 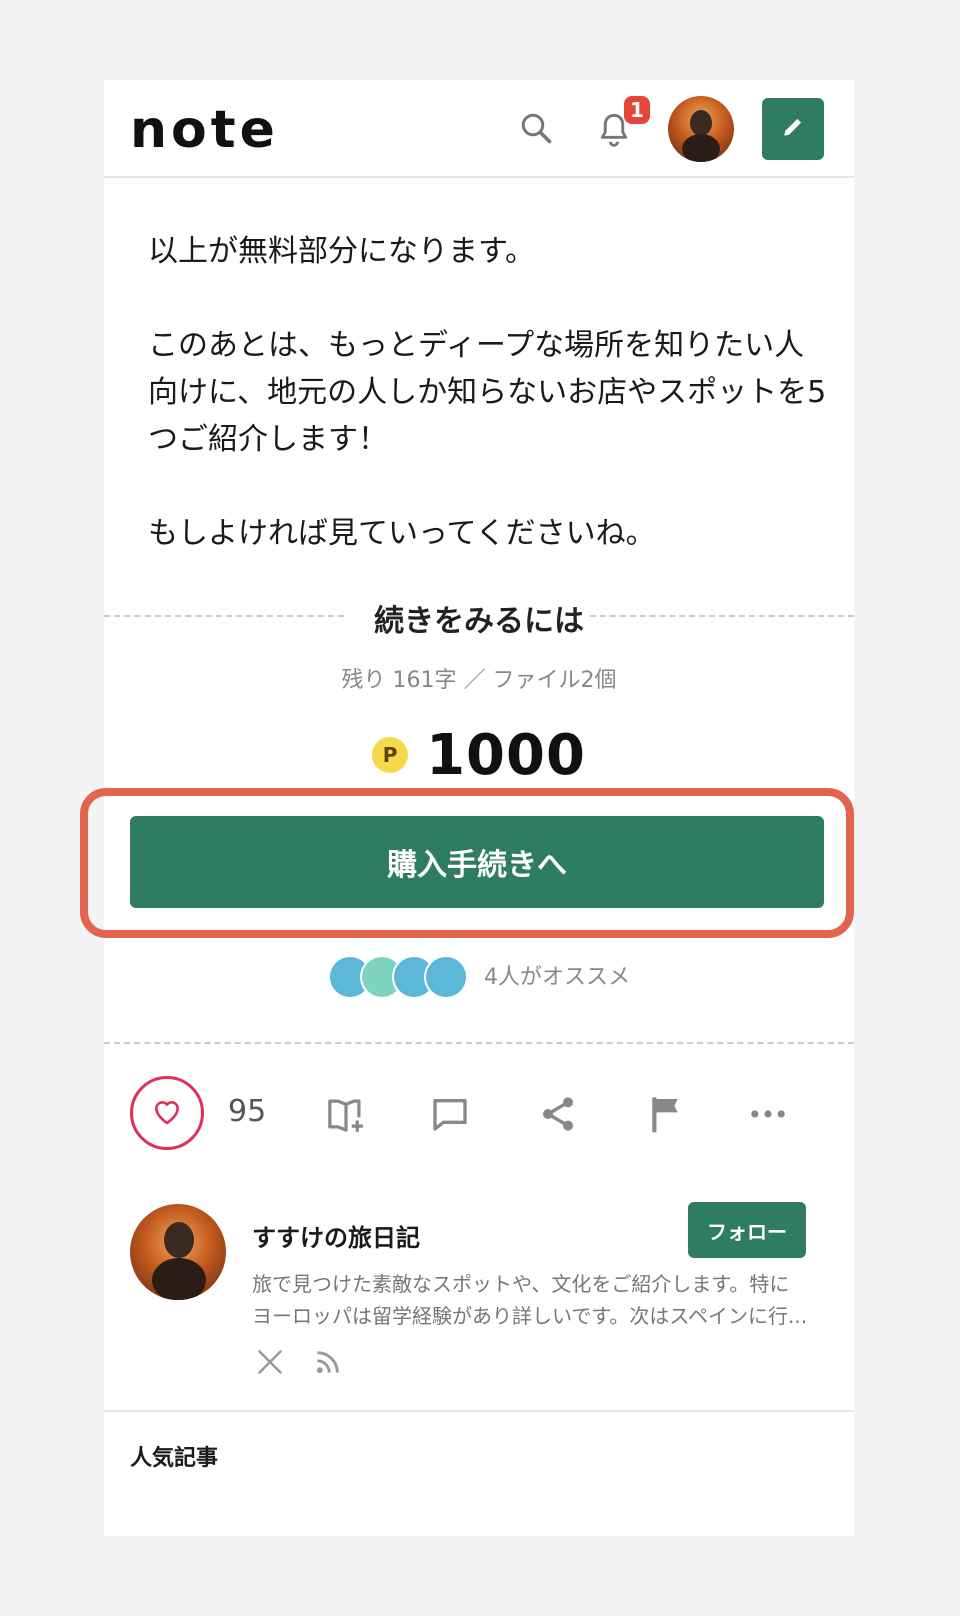 I want to click on flag-icon, so click(x=666, y=1114).